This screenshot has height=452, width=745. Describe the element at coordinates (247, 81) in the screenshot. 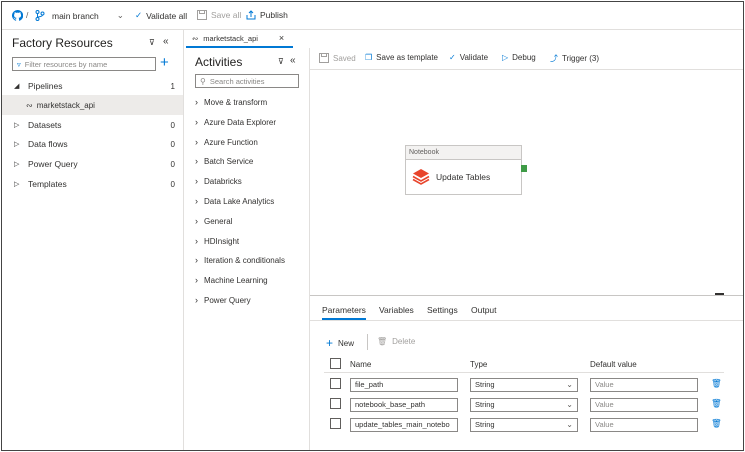

I see `search-activities-input: ⚲ Search activities` at that location.